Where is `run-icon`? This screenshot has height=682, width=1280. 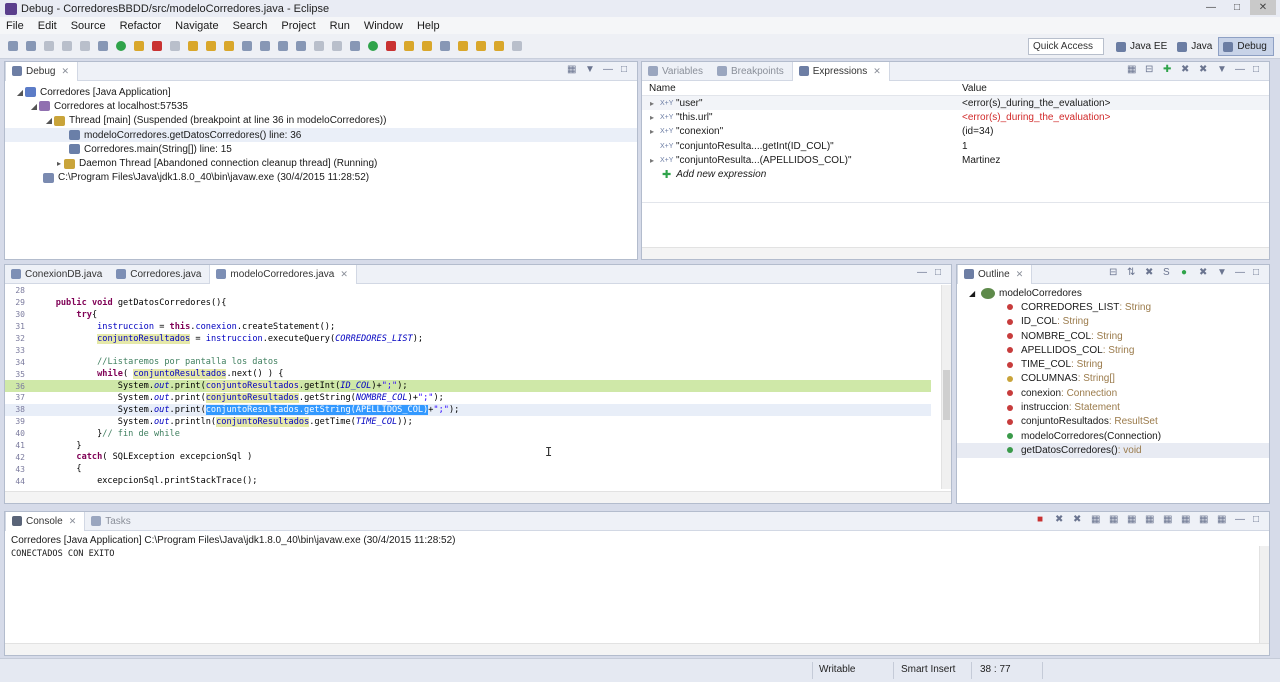
run-icon is located at coordinates (373, 46).